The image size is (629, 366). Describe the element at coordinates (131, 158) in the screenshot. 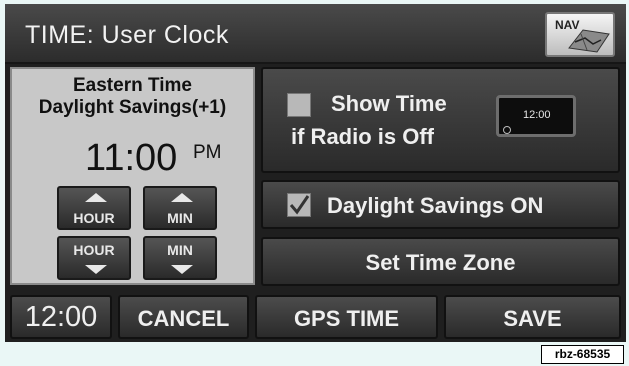

I see `clock-time: 11:00` at that location.